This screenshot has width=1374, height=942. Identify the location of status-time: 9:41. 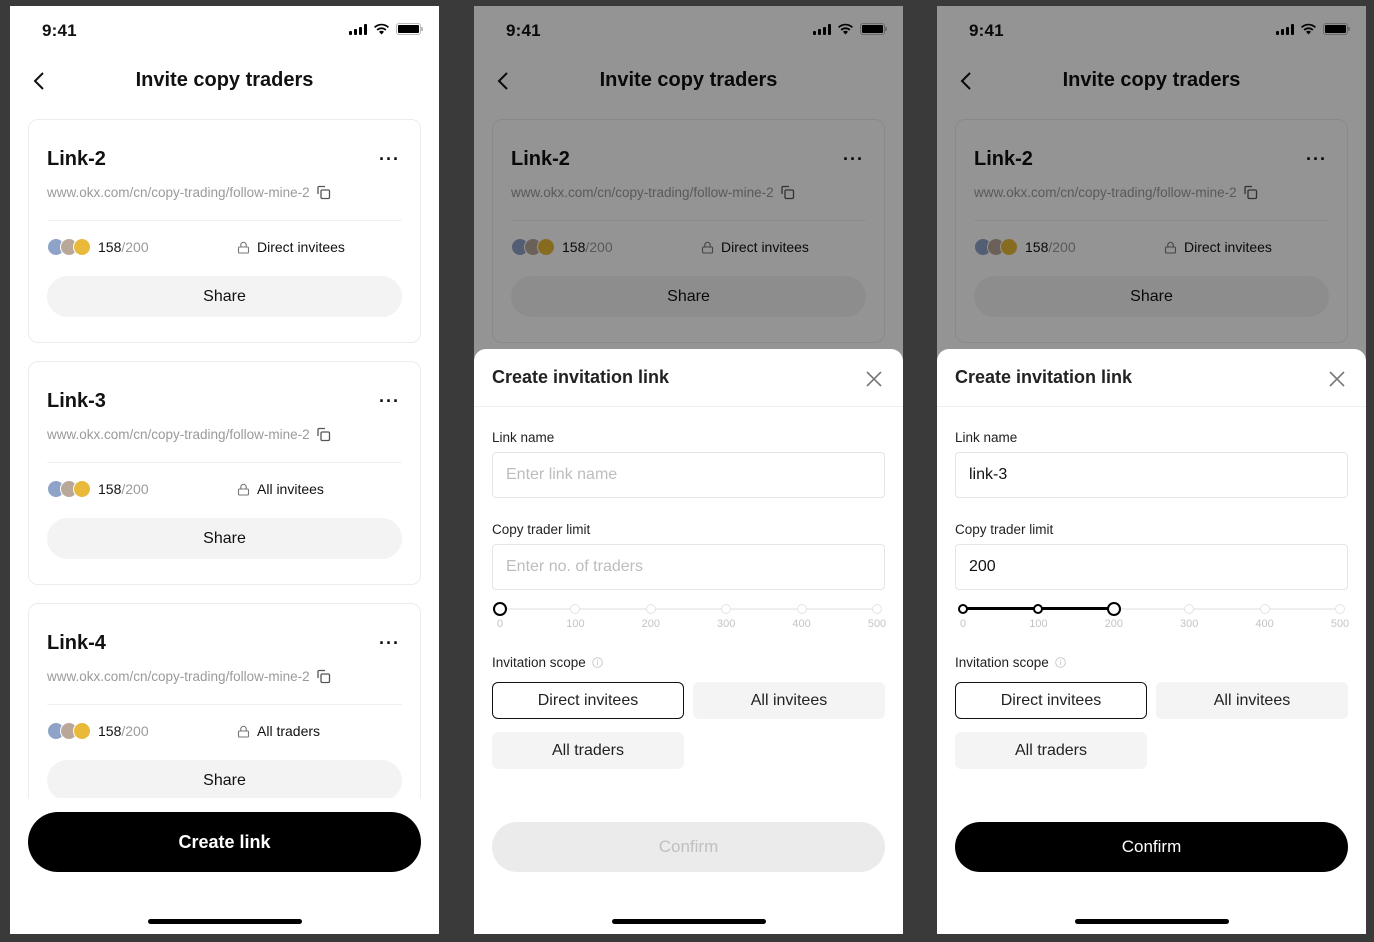
(59, 30).